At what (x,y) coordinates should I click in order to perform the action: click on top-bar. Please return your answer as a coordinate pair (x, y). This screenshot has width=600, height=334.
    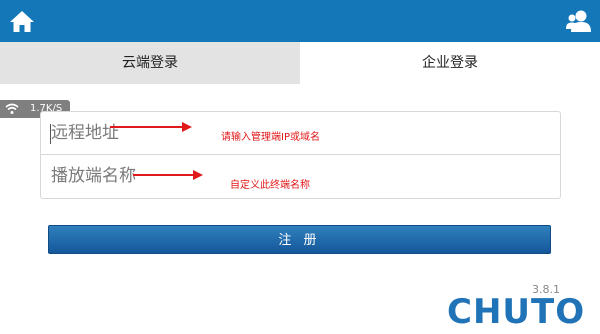
    Looking at the image, I should click on (300, 21).